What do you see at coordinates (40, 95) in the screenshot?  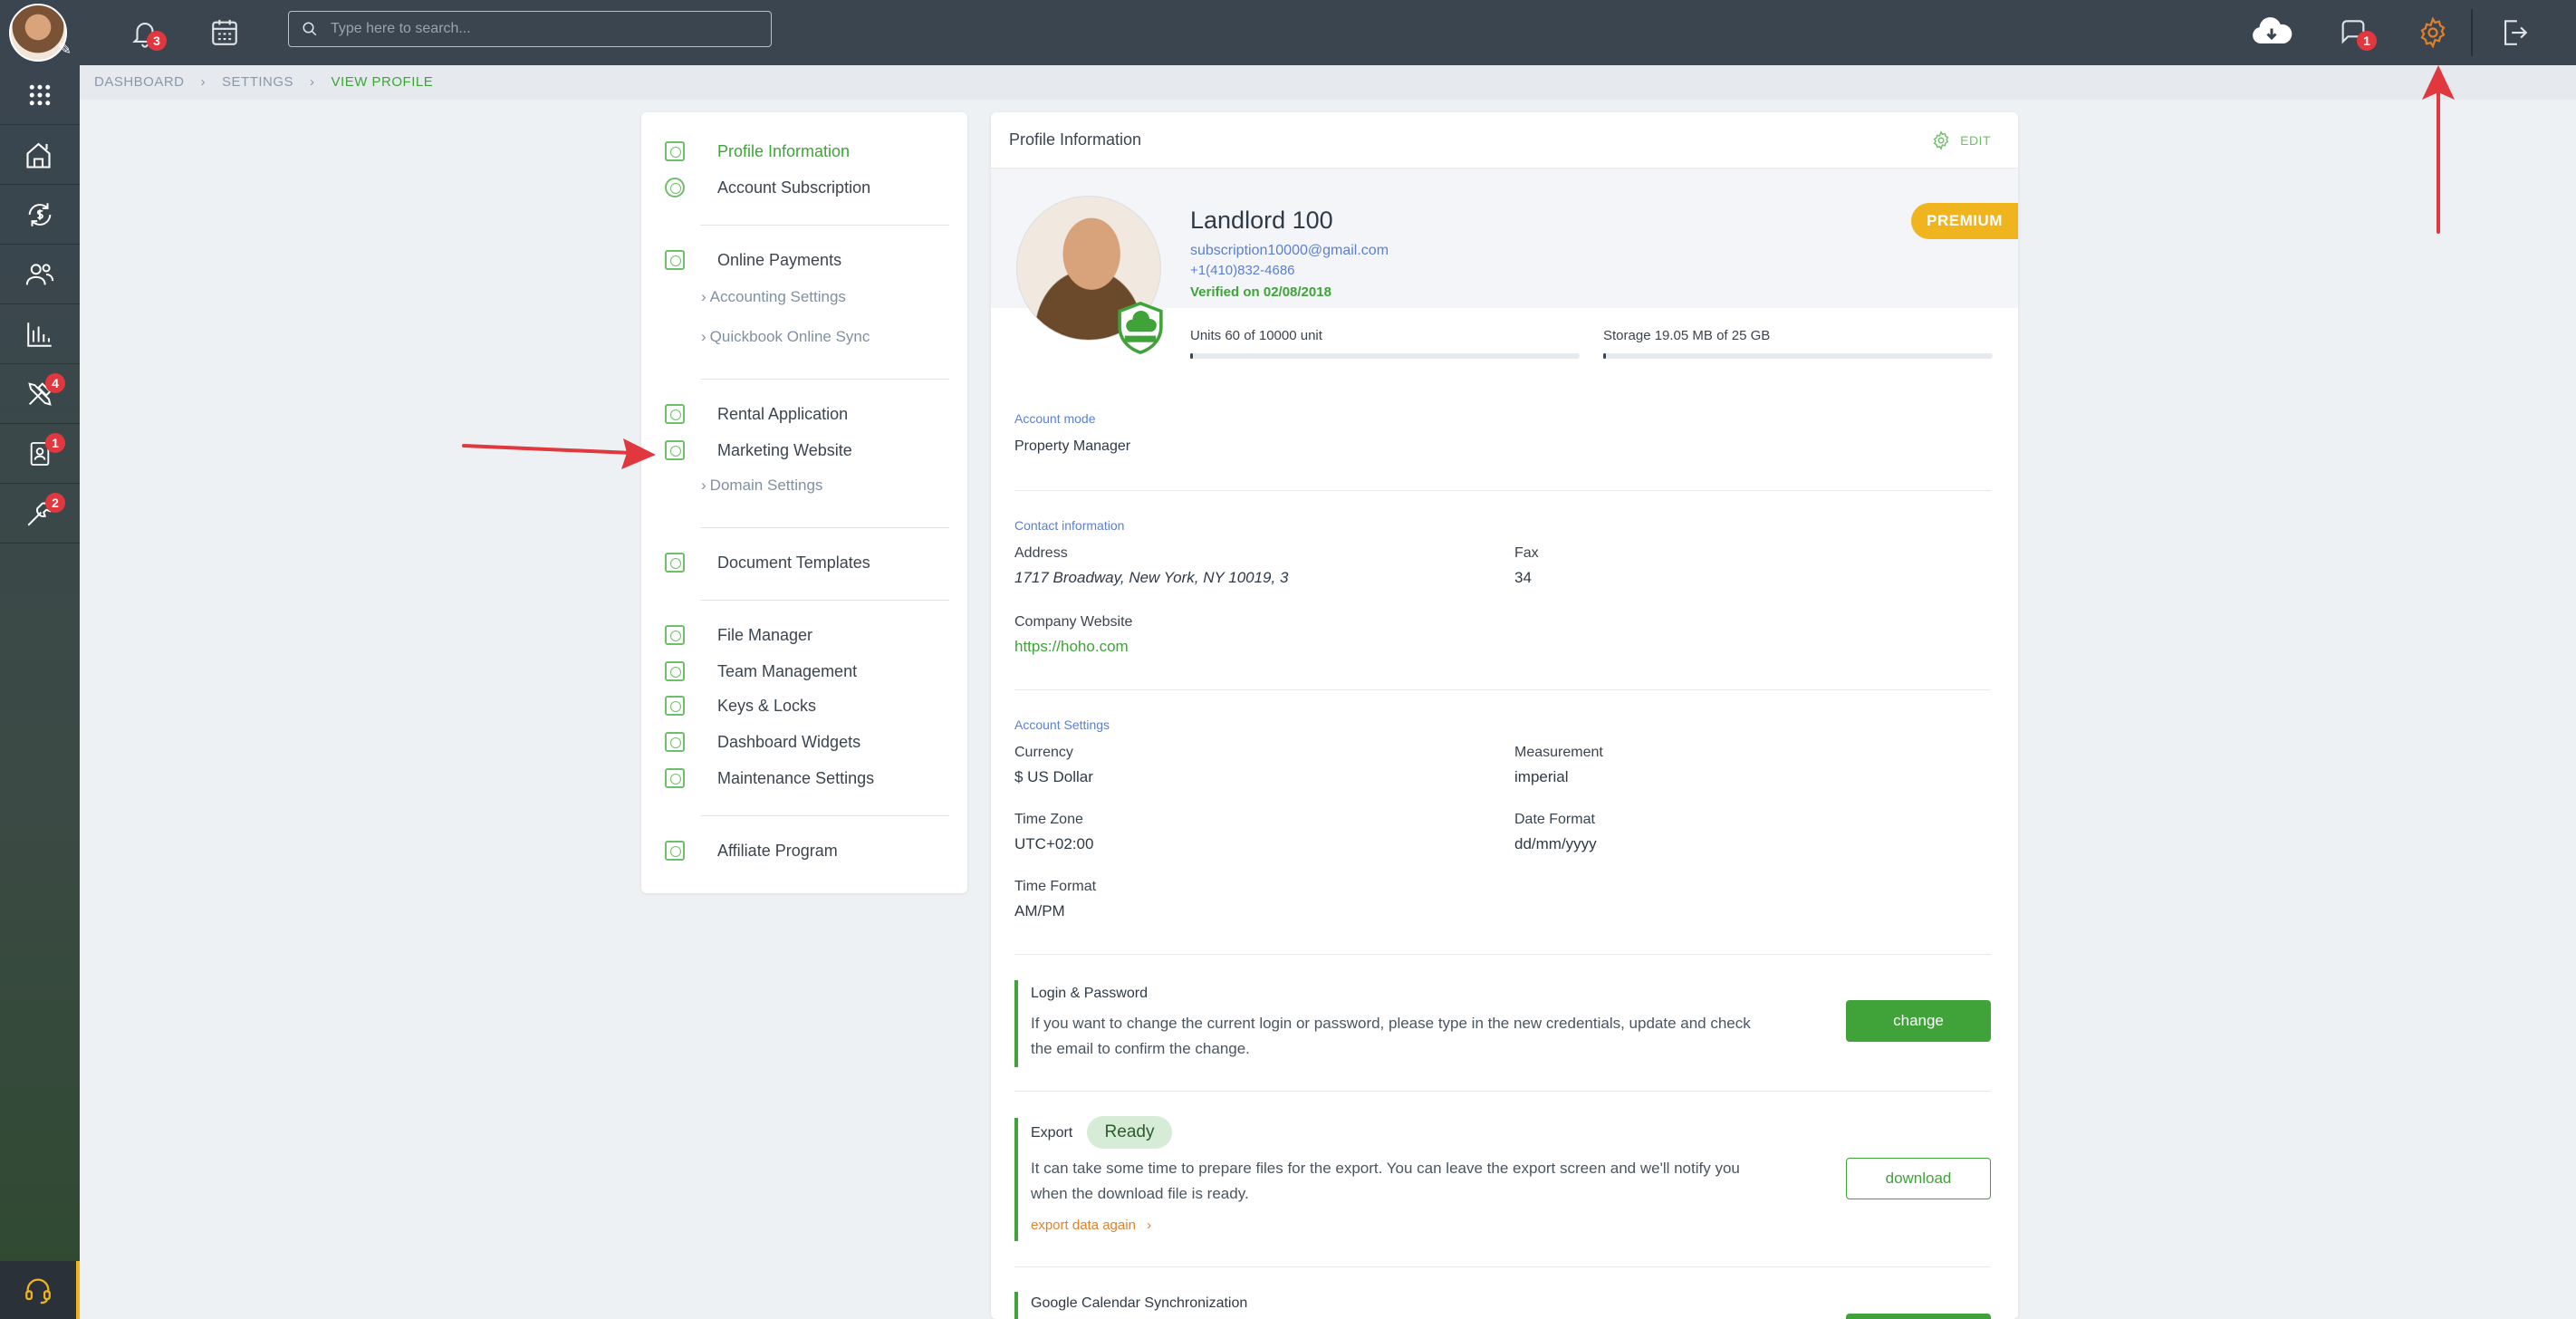 I see `apps-grid-icon` at bounding box center [40, 95].